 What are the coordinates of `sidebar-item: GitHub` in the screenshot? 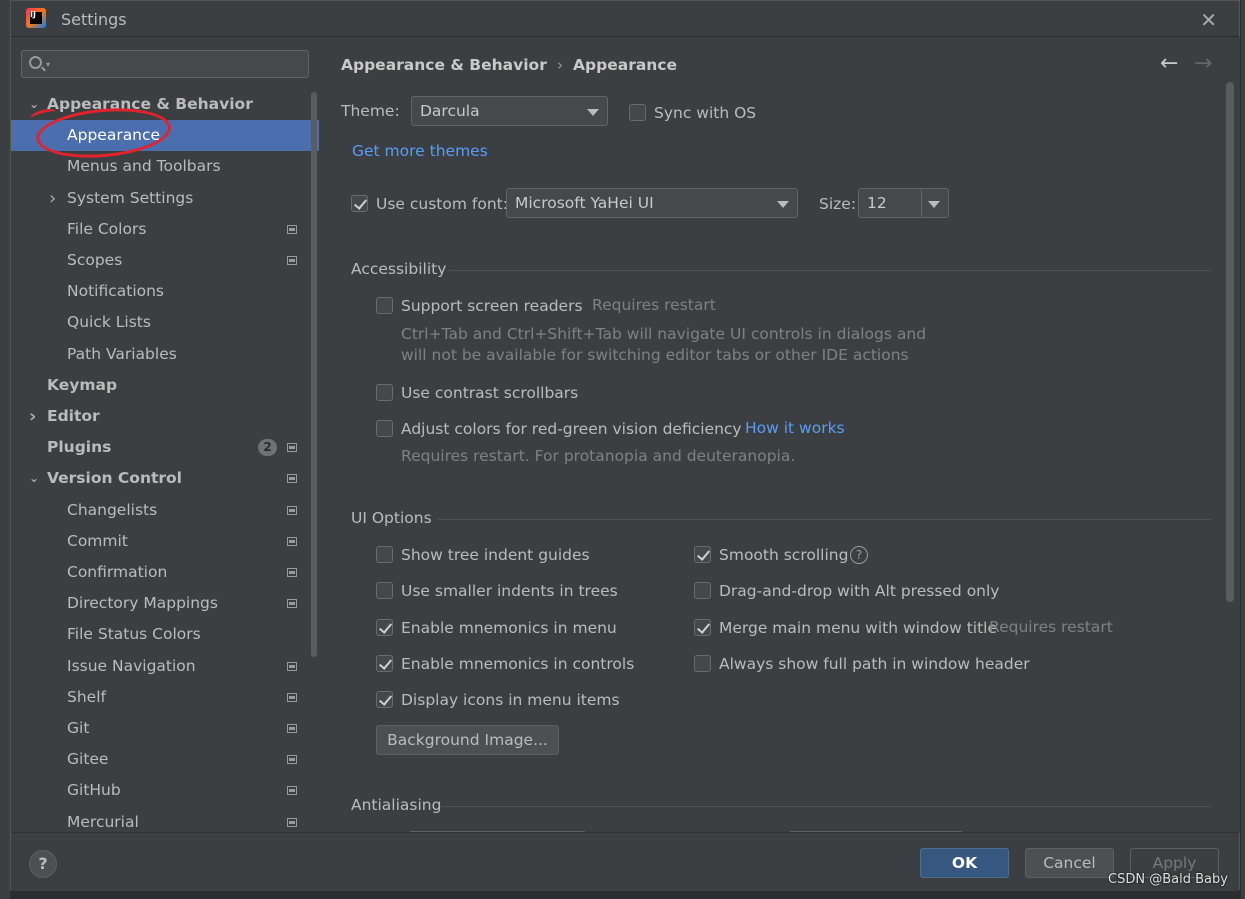 It's located at (165, 790).